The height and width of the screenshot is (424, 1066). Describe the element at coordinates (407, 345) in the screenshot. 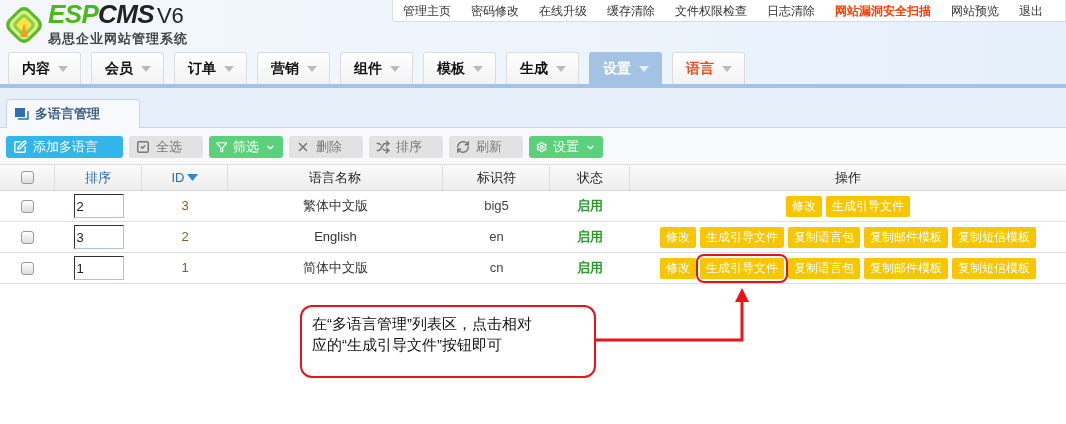

I see `callout-text: 应的“生成引导文件”按钮即可` at that location.